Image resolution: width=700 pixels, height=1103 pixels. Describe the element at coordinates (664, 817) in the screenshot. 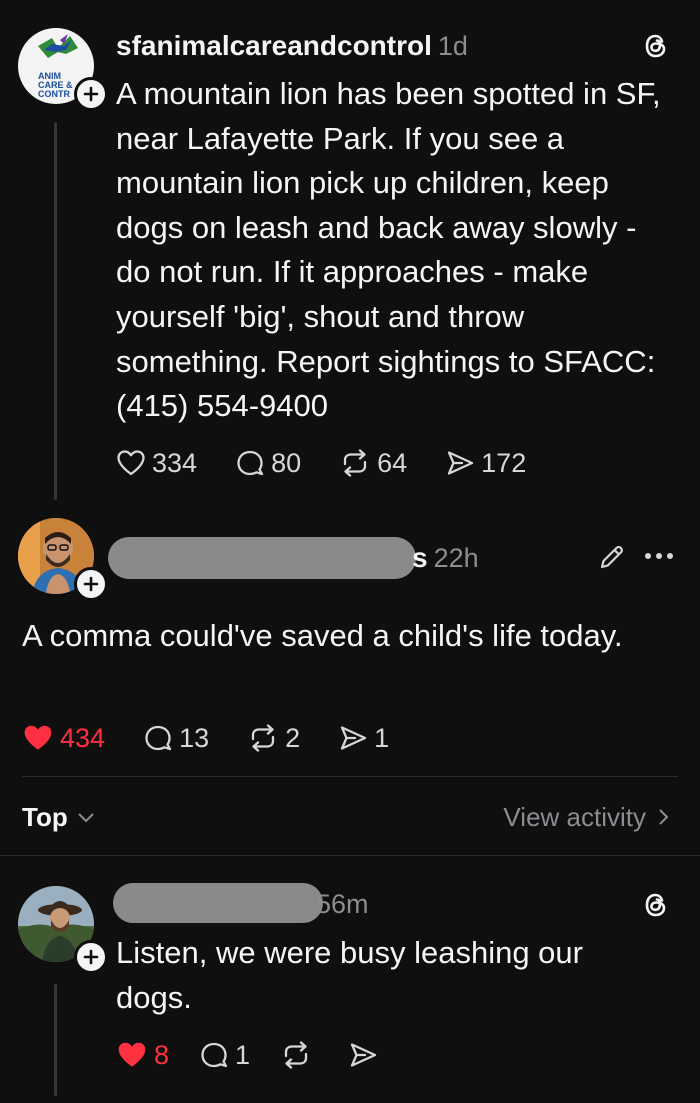

I see `chevron-right-icon` at that location.